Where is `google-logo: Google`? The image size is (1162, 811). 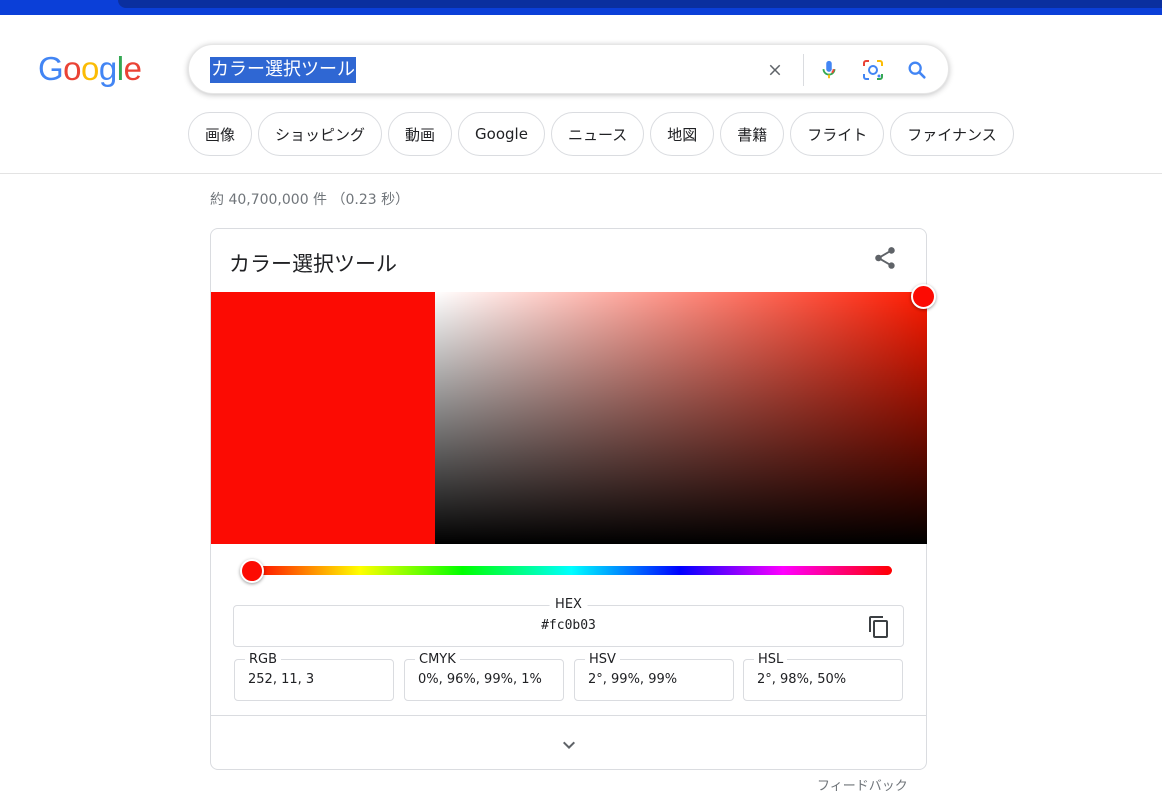 google-logo: Google is located at coordinates (90, 69).